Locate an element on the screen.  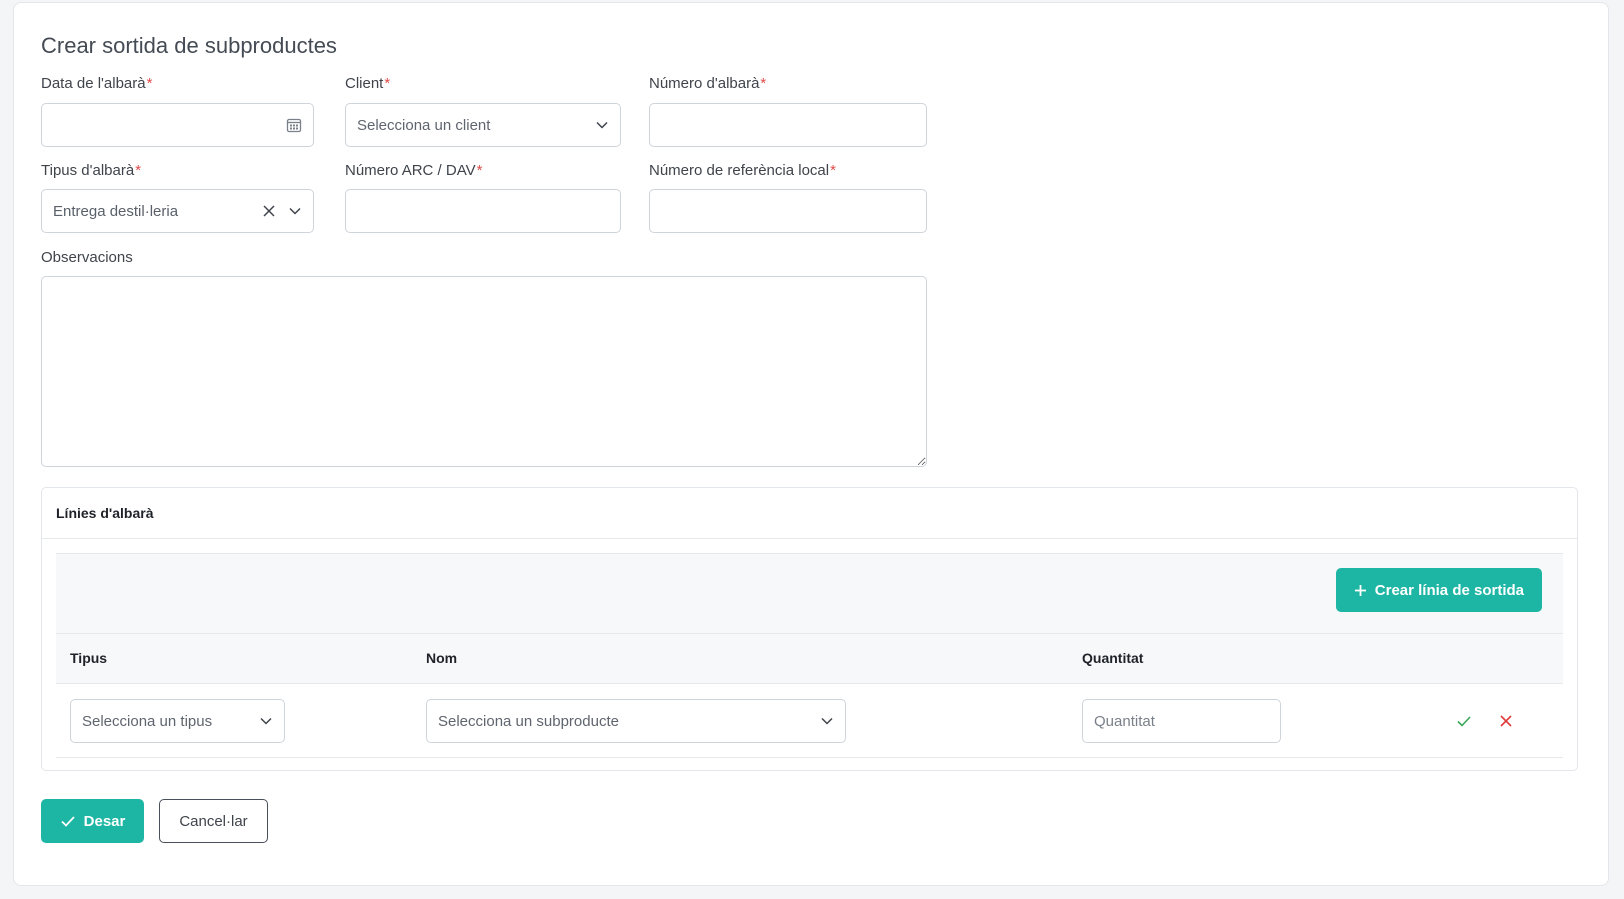
local-ref-input is located at coordinates (788, 211).